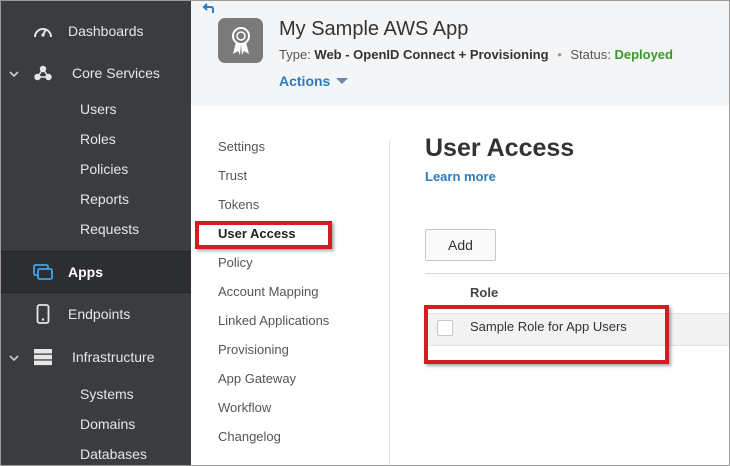 Image resolution: width=730 pixels, height=466 pixels. Describe the element at coordinates (590, 54) in the screenshot. I see `status-label: Status:` at that location.